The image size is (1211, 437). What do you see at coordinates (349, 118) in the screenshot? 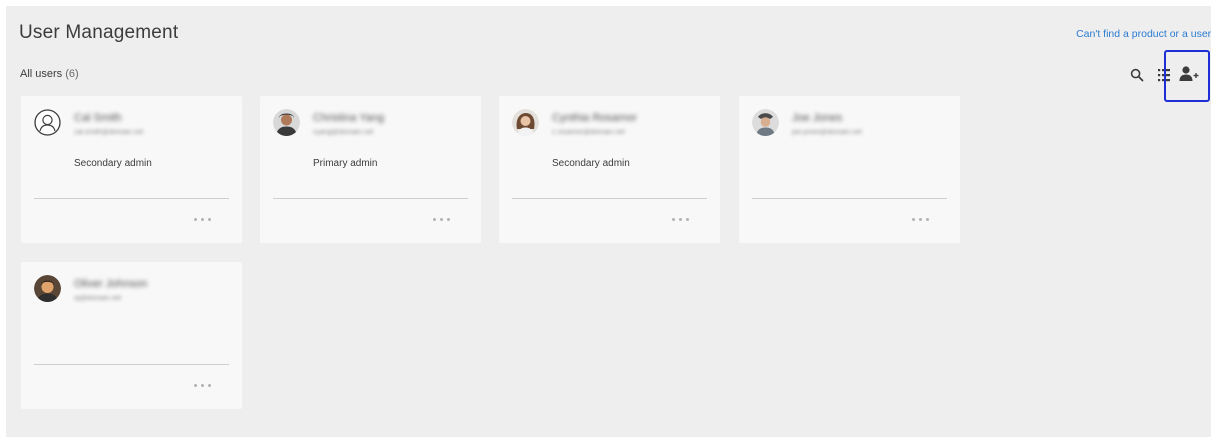
I see `user-name: Christina Yang` at bounding box center [349, 118].